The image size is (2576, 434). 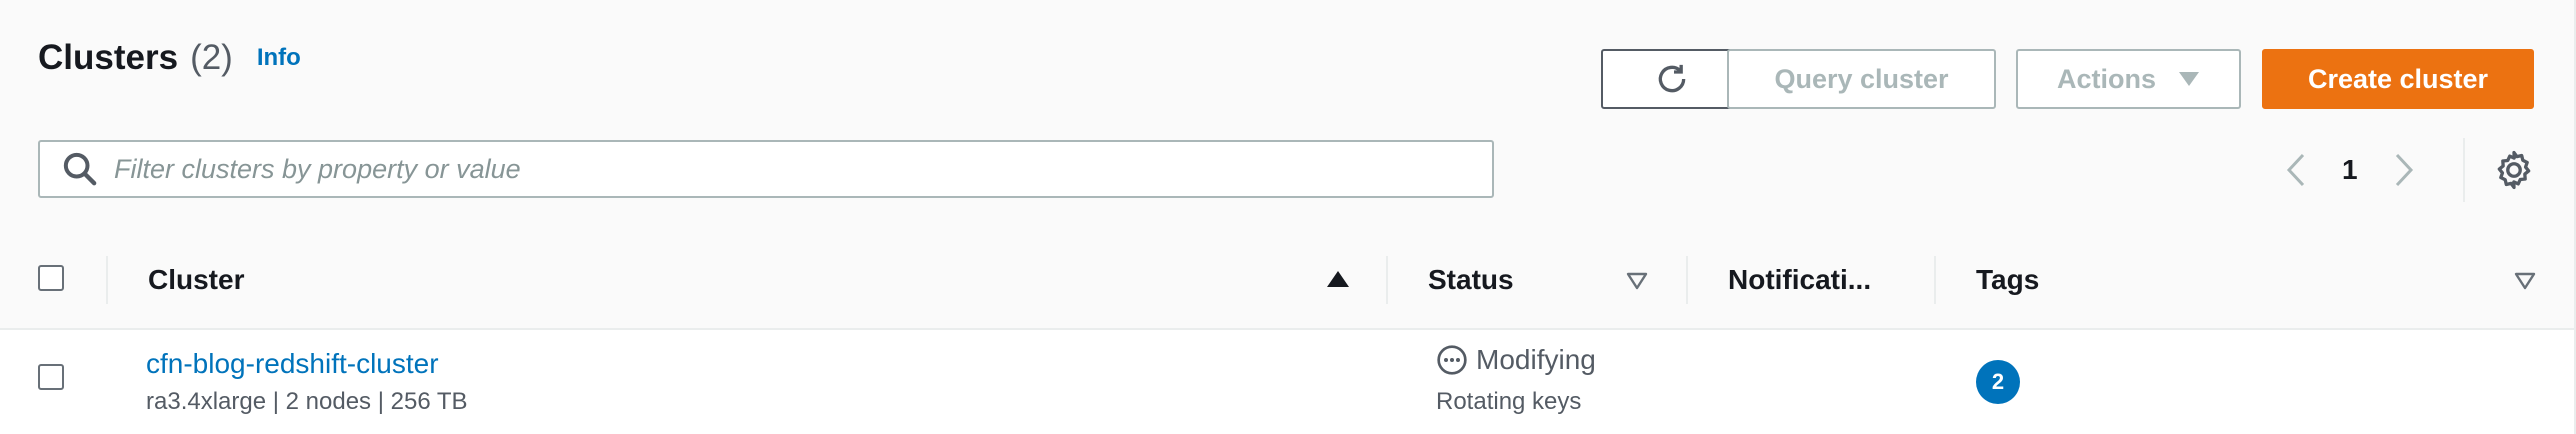 I want to click on search-field, so click(x=766, y=169).